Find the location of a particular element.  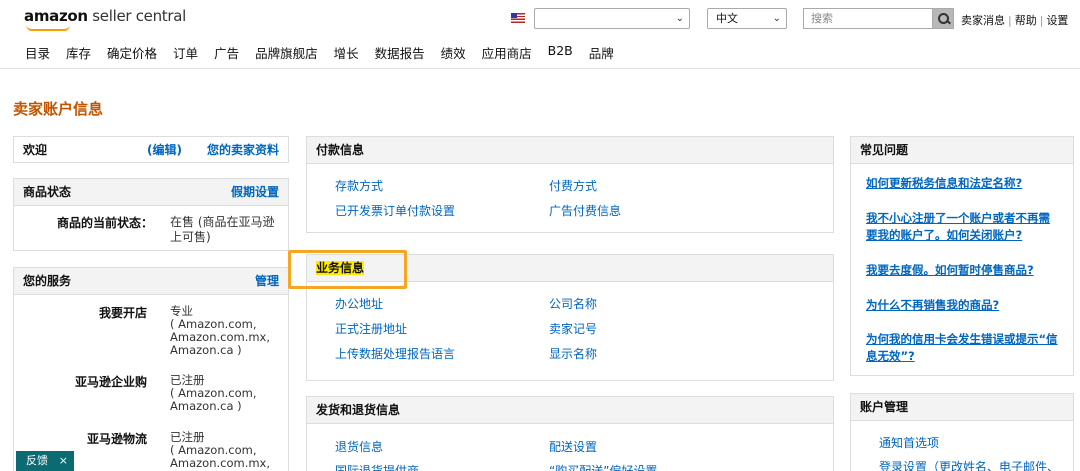

ad-payment-info-link: 广告付费信息 is located at coordinates (585, 210).